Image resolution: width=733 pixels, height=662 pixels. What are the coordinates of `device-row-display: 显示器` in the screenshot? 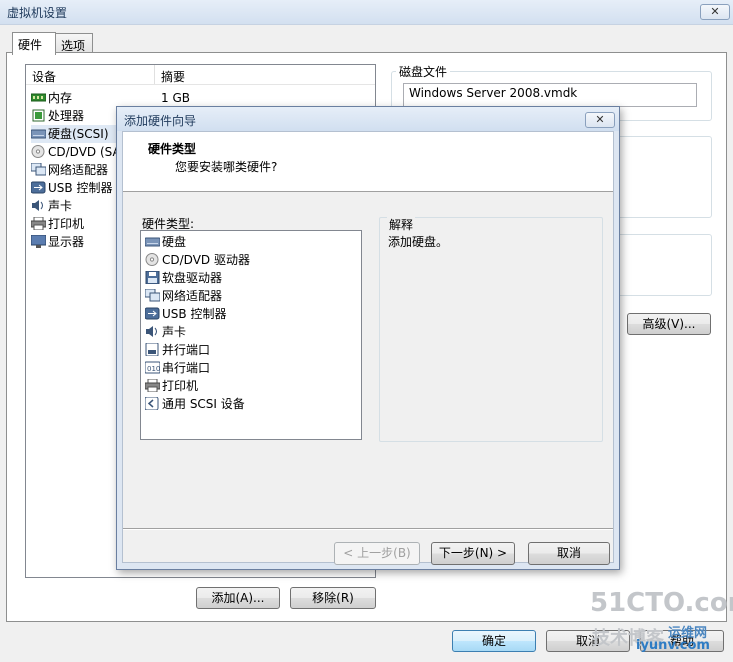 It's located at (57, 242).